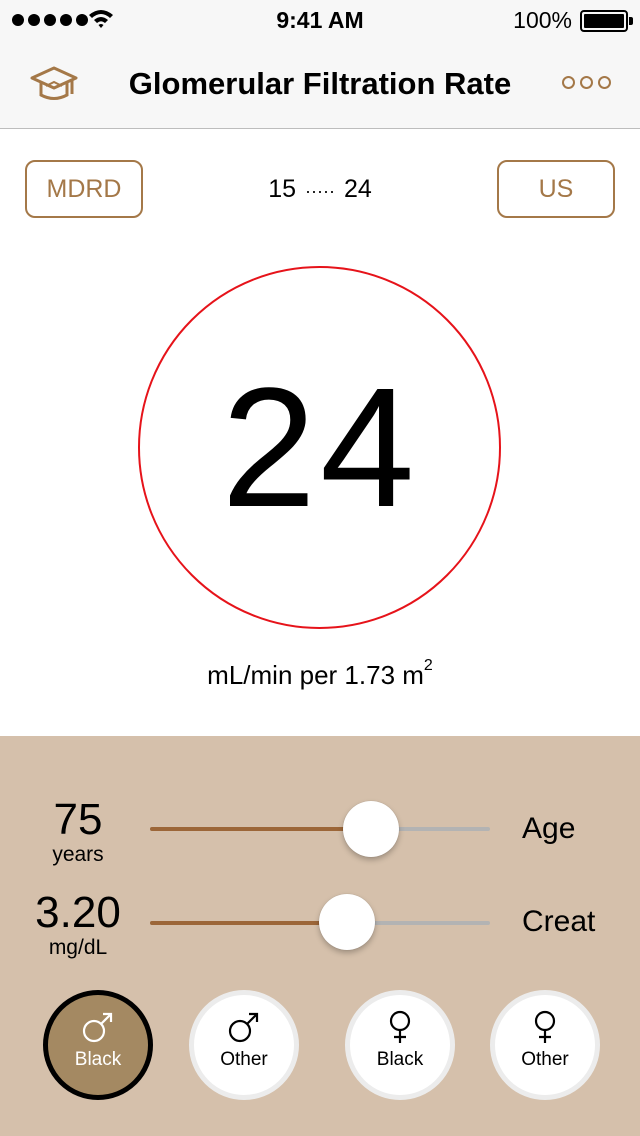  I want to click on female-other-button: Other, so click(545, 1045).